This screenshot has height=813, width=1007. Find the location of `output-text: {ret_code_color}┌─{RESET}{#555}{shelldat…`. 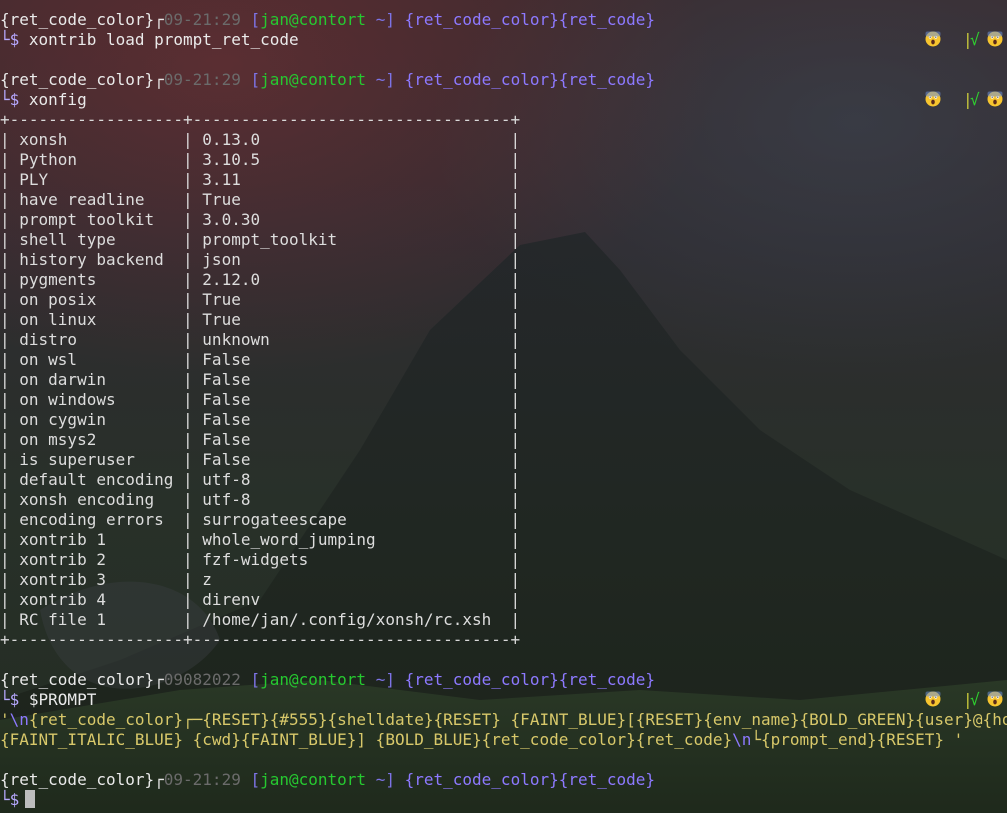

output-text: {ret_code_color}┌─{RESET}{#555}{shelldat… is located at coordinates (517, 719).